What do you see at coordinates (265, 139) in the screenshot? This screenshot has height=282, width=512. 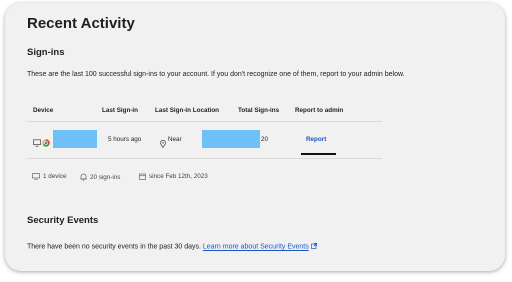 I see `total-signins-cell: 20` at bounding box center [265, 139].